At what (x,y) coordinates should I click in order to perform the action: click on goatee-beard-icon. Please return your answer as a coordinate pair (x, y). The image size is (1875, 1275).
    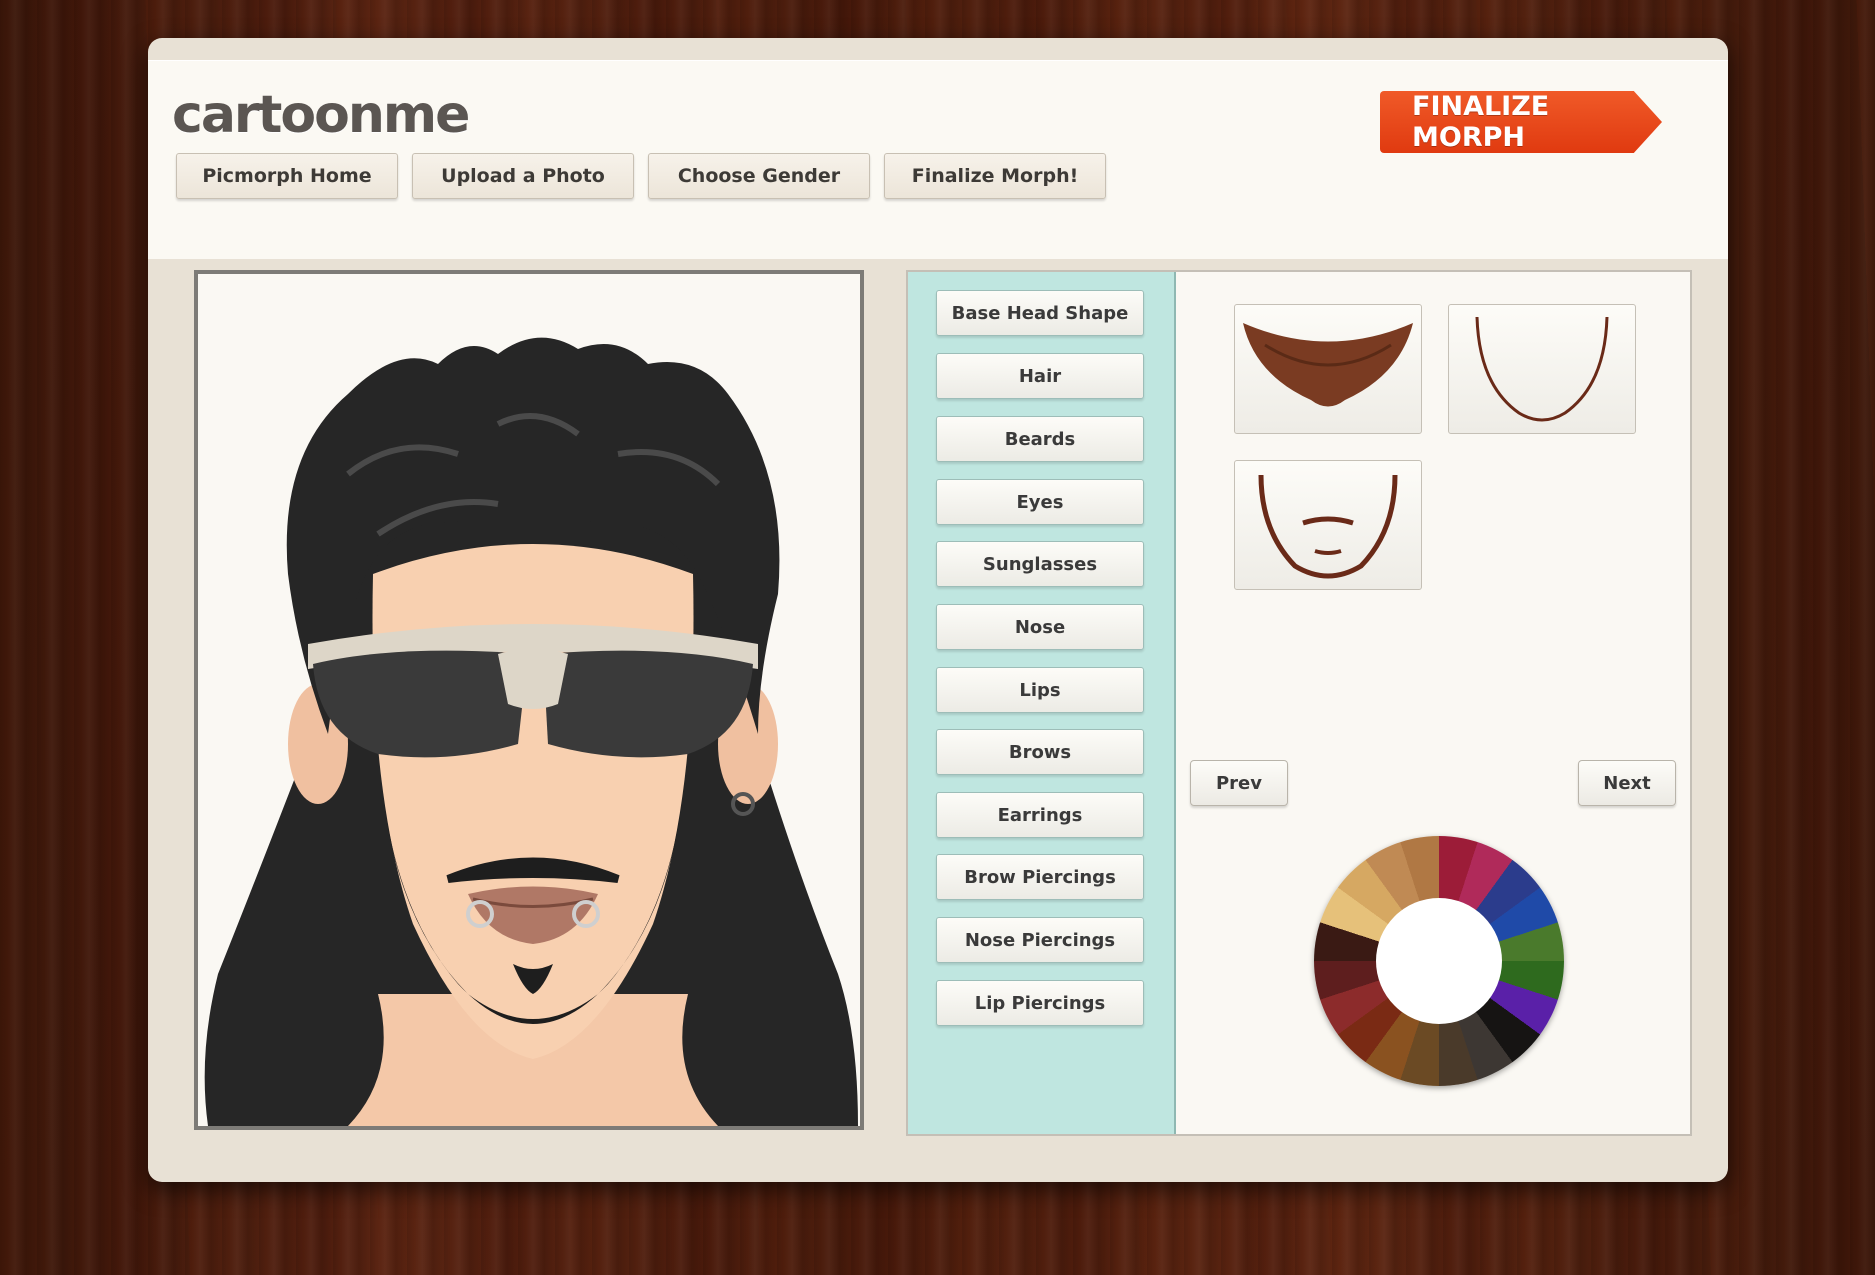
    Looking at the image, I should click on (1328, 365).